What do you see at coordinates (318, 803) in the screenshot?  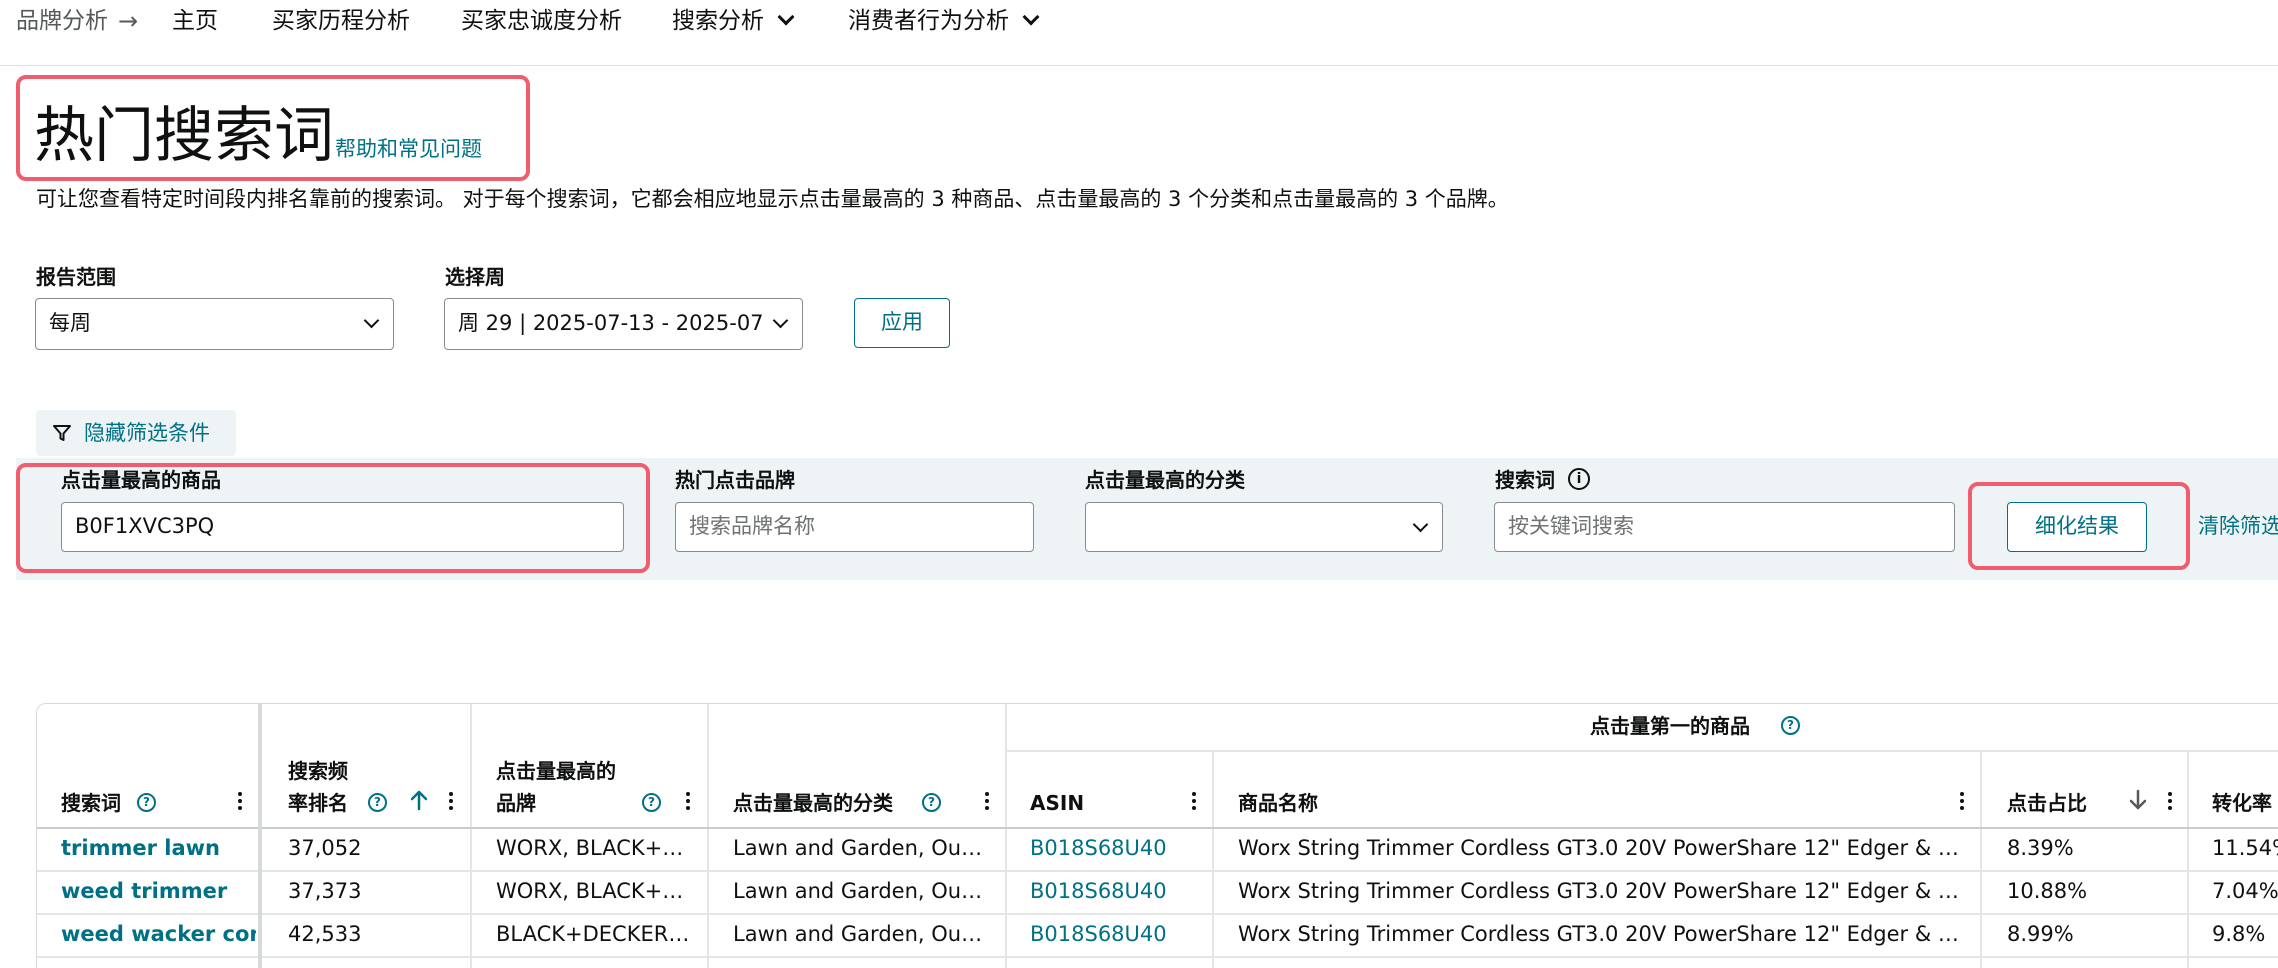 I see `col-header-rank-line2: 率排名` at bounding box center [318, 803].